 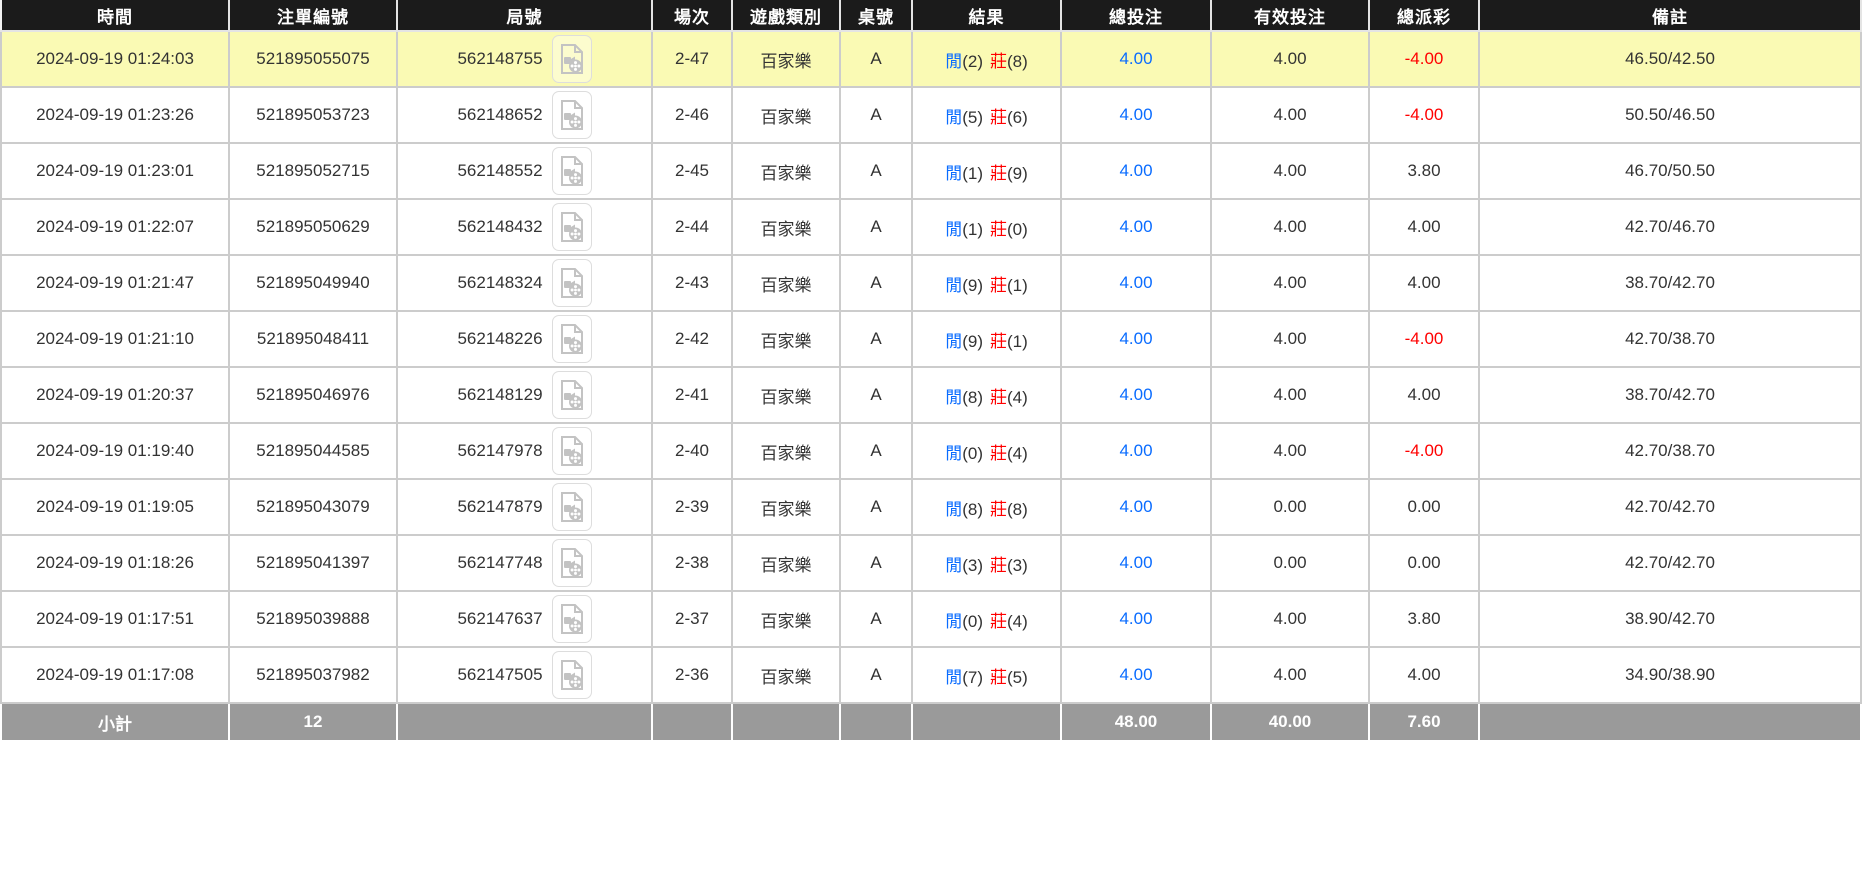 I want to click on cell-payout: 0.00, so click(x=1424, y=507).